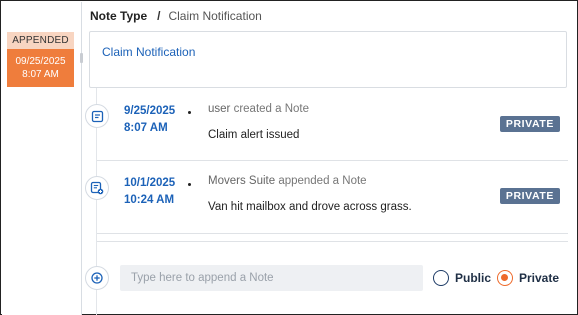 This screenshot has width=578, height=315. I want to click on note-datetime: 9/25/2025 8:07 AM, so click(149, 120).